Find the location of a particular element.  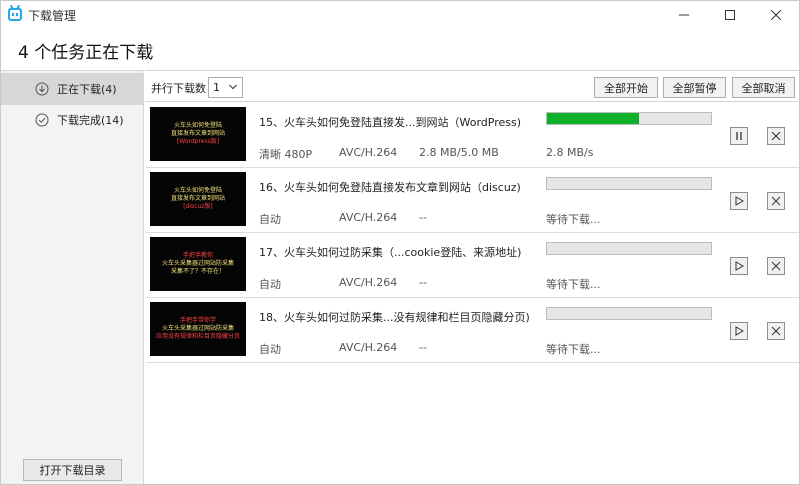

cancel-all-button: 全部取消 is located at coordinates (763, 87).